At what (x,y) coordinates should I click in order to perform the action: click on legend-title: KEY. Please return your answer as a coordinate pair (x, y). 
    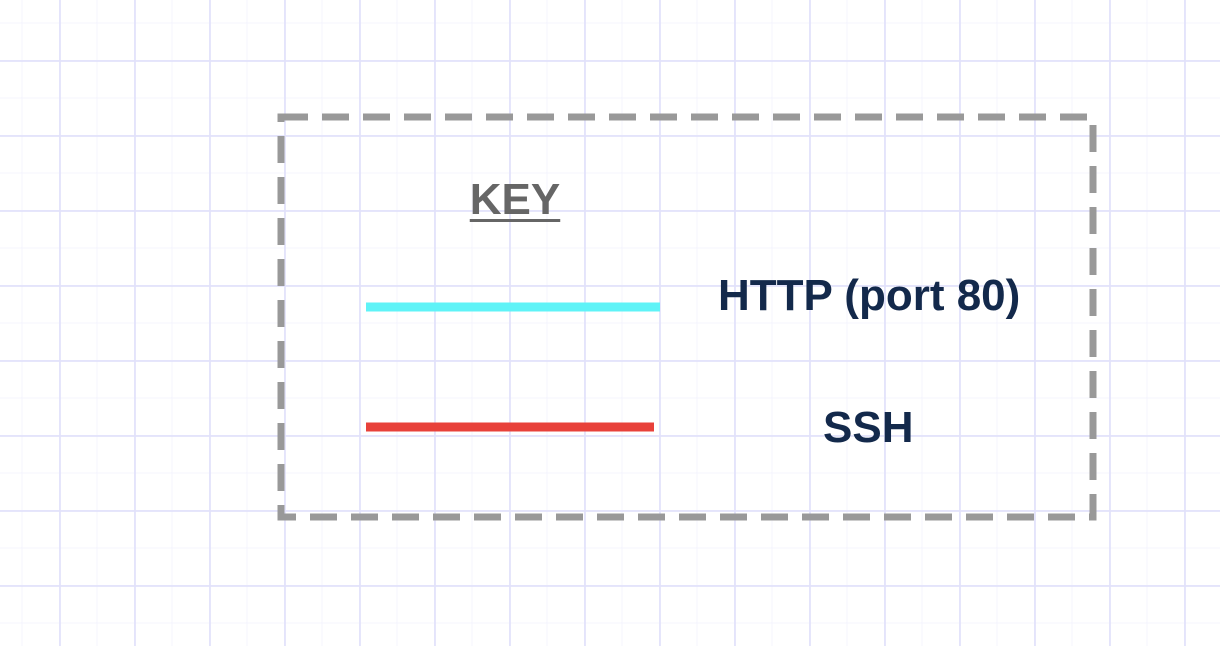
    Looking at the image, I should click on (515, 199).